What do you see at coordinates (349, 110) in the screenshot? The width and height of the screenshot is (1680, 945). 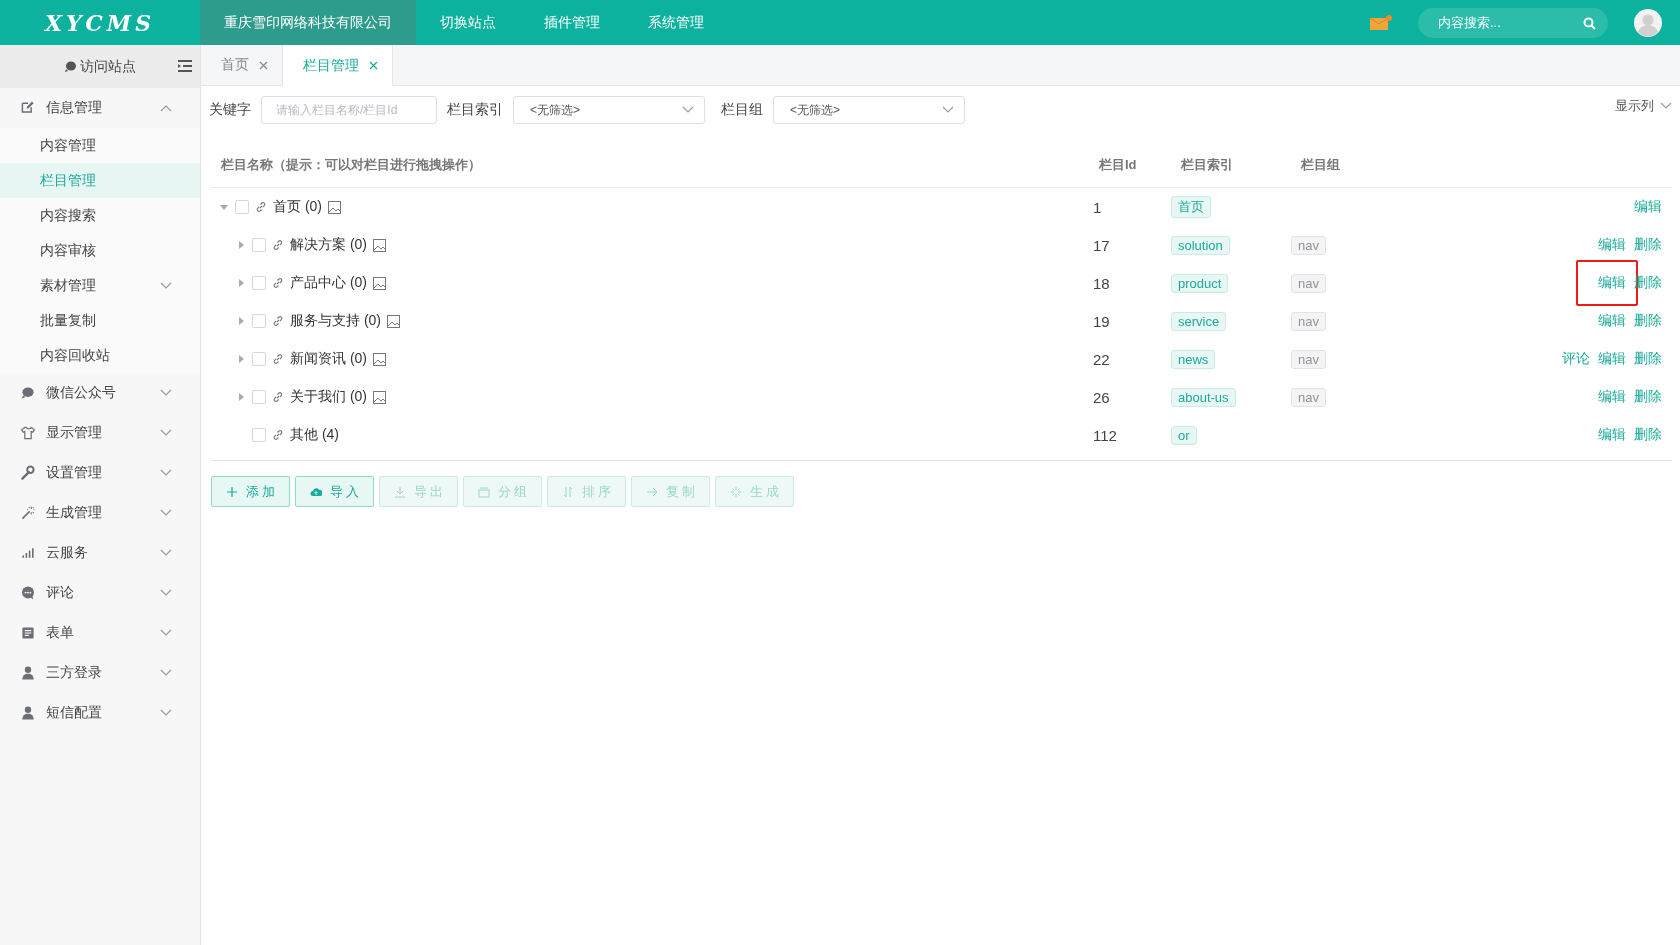 I see `keyword-input: 请输入栏目名称/栏目Id` at bounding box center [349, 110].